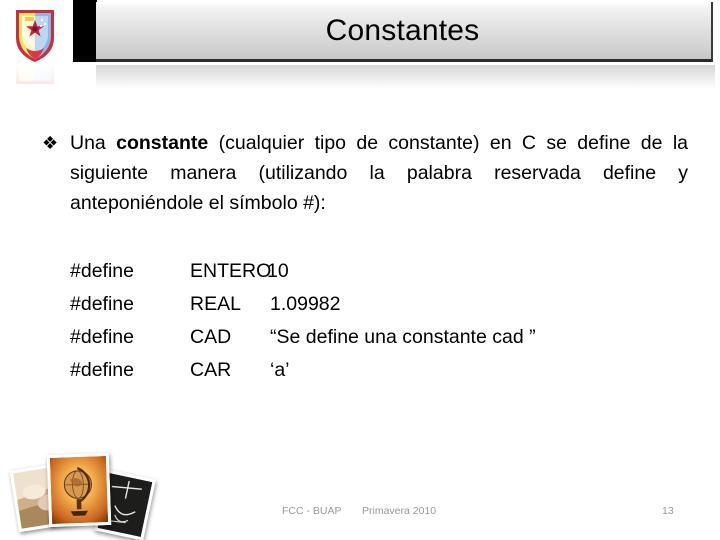 This screenshot has height=540, width=720. I want to click on define-value: ‘a’, so click(280, 370).